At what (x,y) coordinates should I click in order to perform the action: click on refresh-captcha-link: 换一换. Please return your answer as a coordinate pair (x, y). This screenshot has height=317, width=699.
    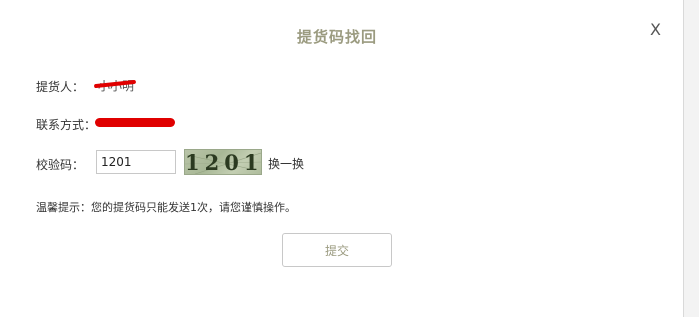
    Looking at the image, I should click on (286, 163).